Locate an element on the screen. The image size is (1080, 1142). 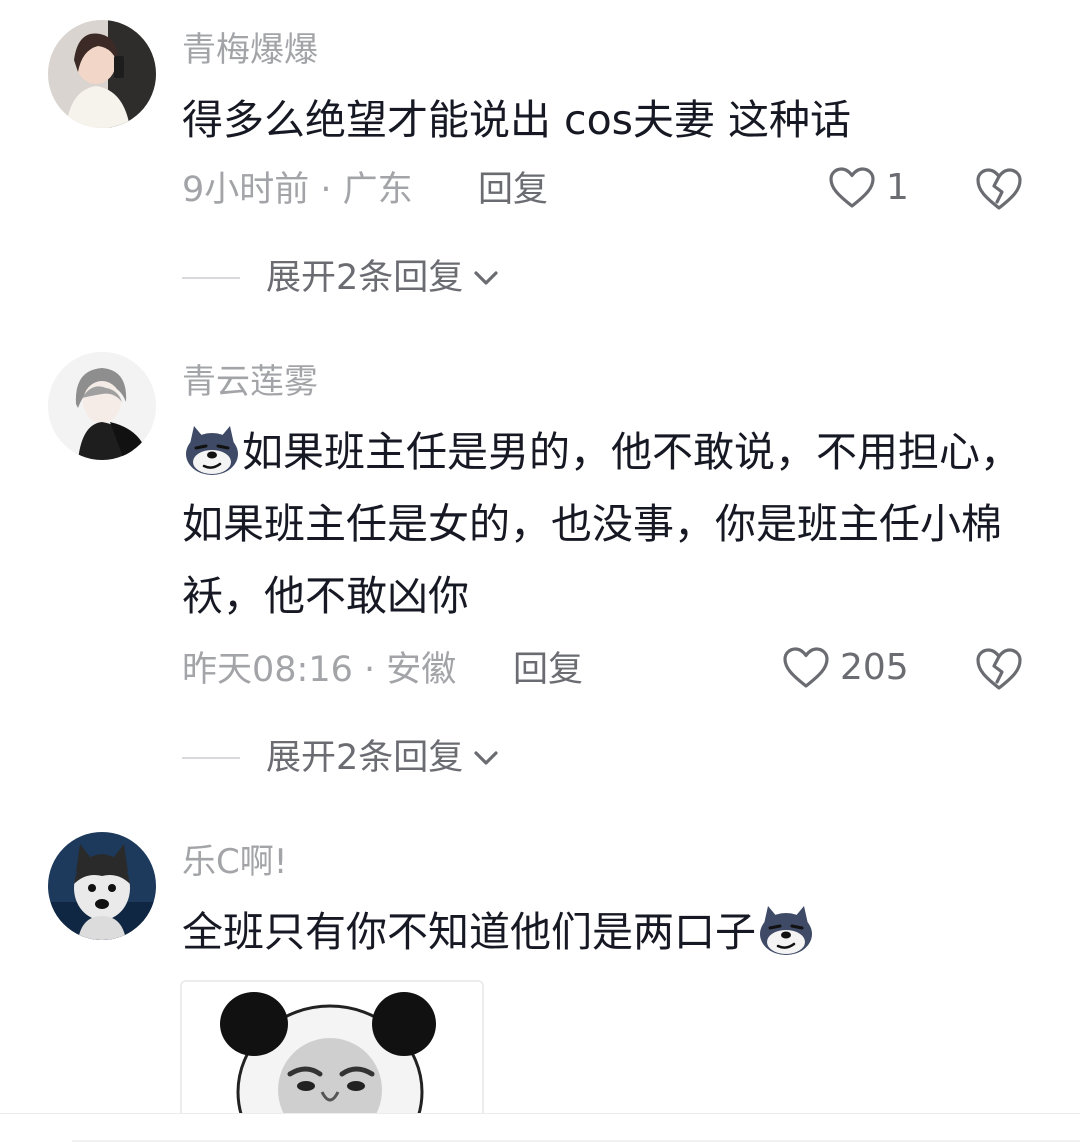
comment-meta: 9小时前 · 广东 is located at coordinates (297, 190).